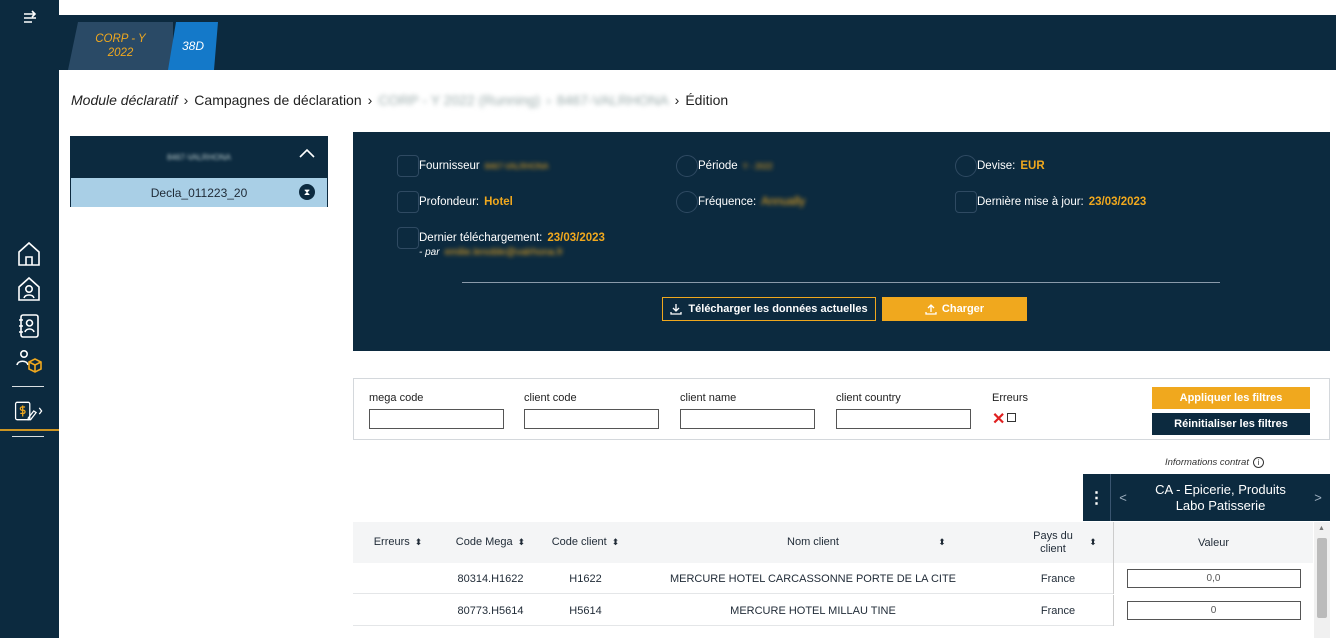 This screenshot has height=638, width=1336. Describe the element at coordinates (585, 542) in the screenshot. I see `col-code-client: Code client ⬍` at that location.